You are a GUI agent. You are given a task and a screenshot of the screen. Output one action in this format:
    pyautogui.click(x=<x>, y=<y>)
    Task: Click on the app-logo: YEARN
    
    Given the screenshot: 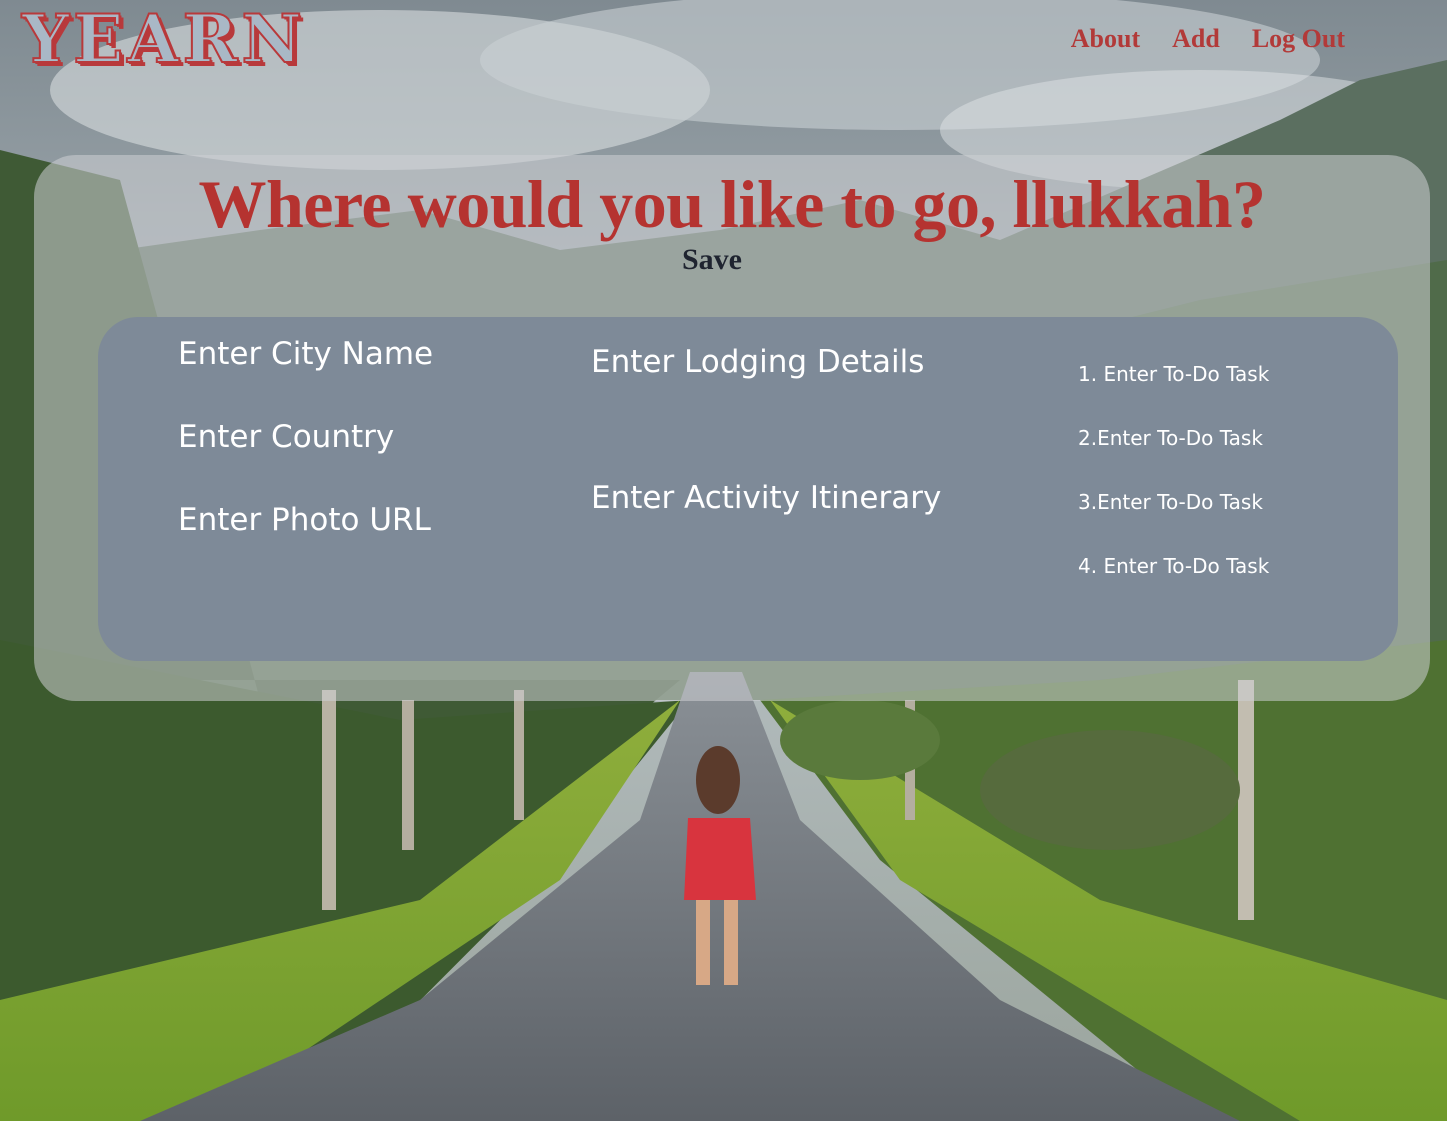 What is the action you would take?
    pyautogui.click(x=163, y=39)
    